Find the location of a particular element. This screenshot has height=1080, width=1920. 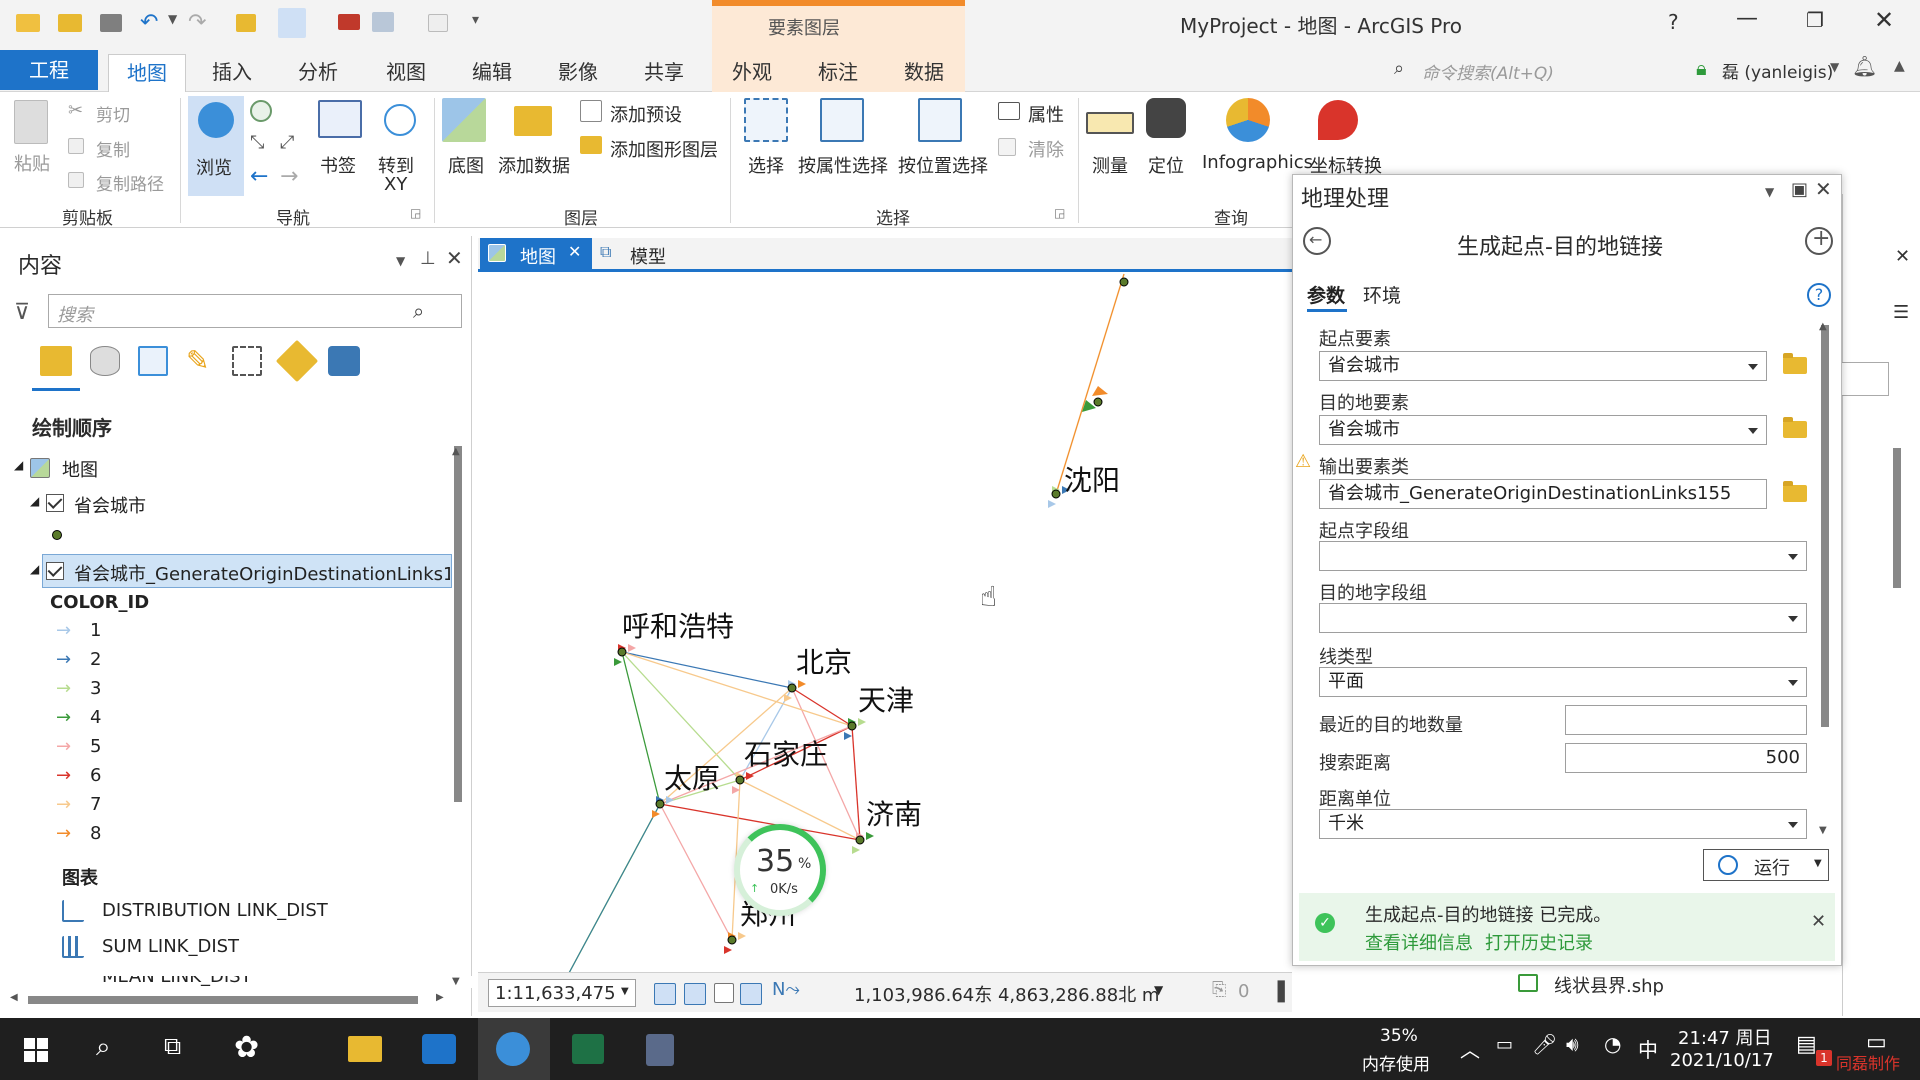

toolbox-icon is located at coordinates (349, 22).